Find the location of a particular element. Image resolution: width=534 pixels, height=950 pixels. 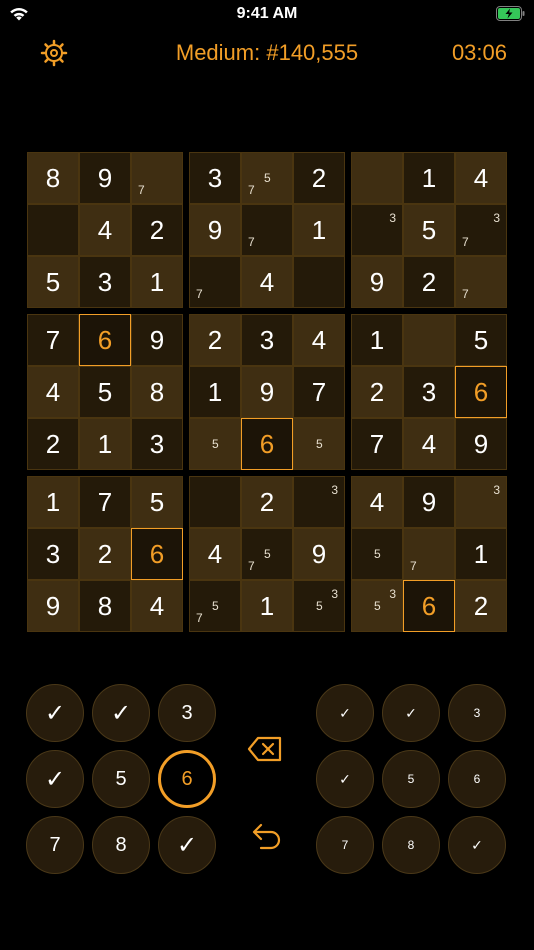

sudoku-cell: 37 is located at coordinates (481, 230).